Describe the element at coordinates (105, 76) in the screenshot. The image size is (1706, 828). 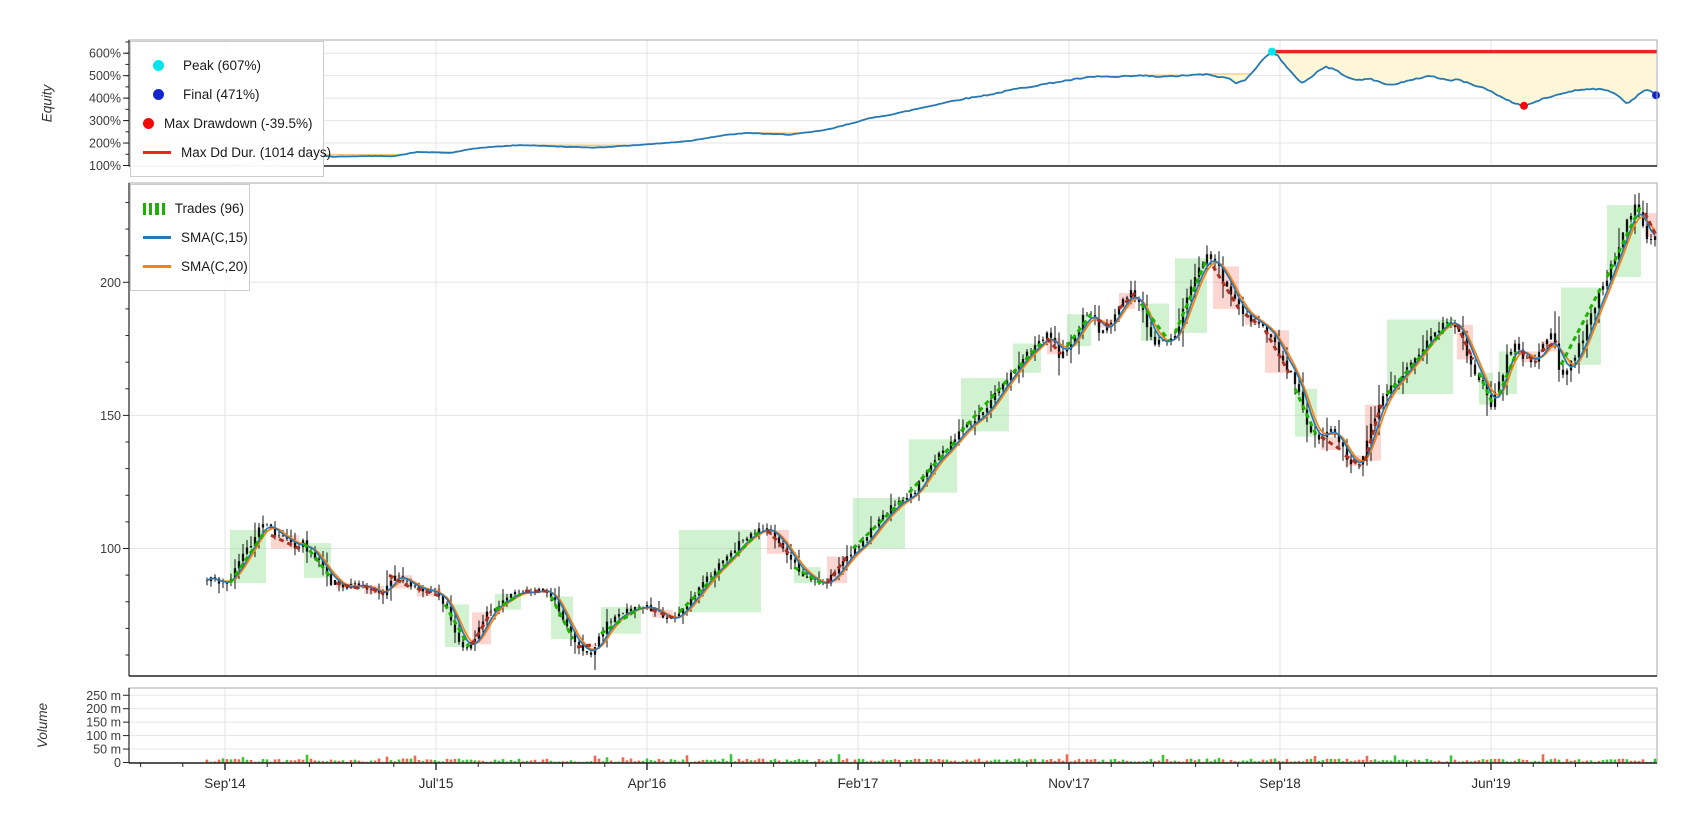
I see `y-tick-label: 500%` at that location.